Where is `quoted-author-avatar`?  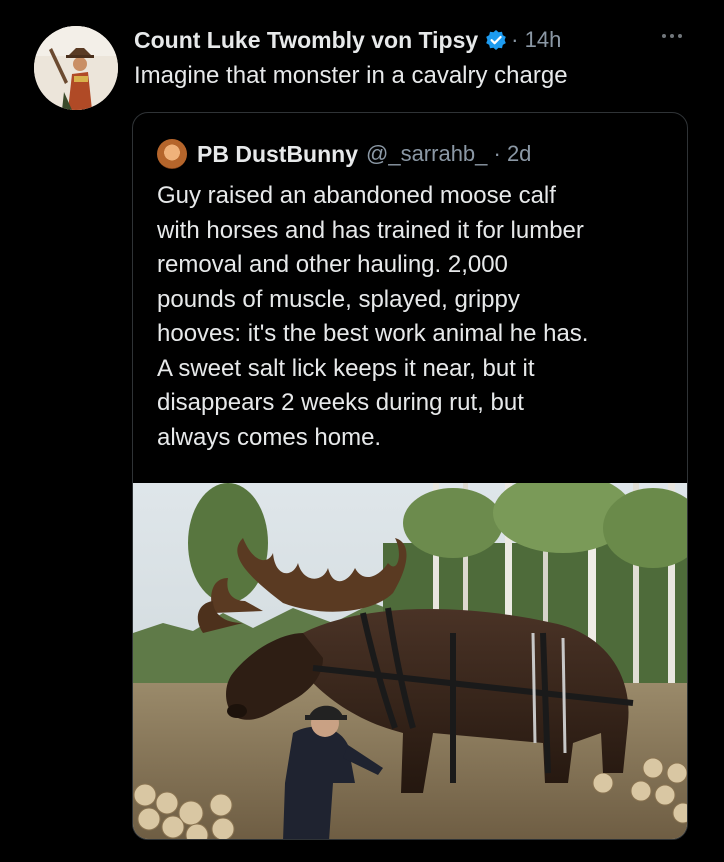
quoted-author-avatar is located at coordinates (172, 154).